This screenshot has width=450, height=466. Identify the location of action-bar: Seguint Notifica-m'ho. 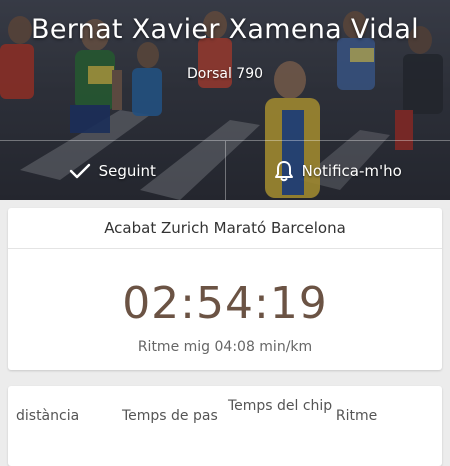
(225, 170).